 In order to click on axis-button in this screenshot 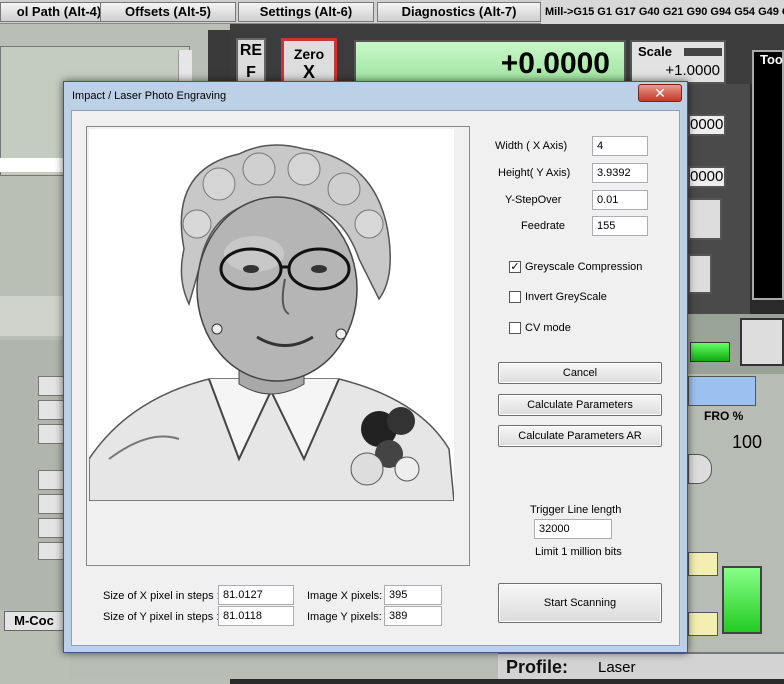, I will do `click(705, 219)`.